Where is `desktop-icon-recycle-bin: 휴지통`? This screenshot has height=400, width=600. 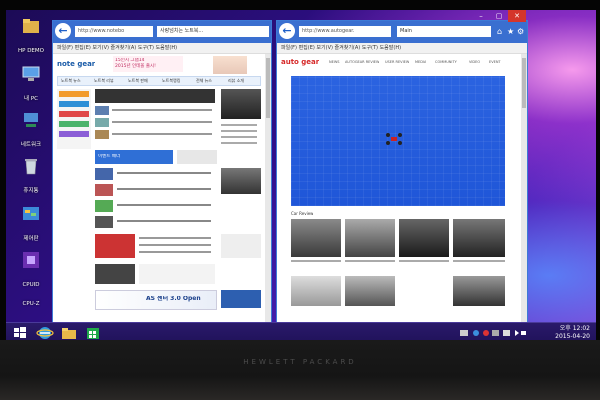
desktop-icon-recycle-bin: 휴지통 is located at coordinates (31, 176).